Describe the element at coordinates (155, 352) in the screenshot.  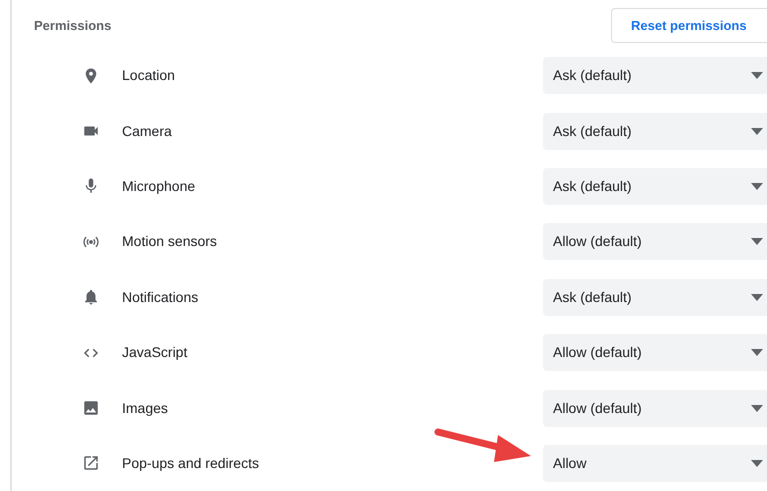
I see `permission-label: JavaScript` at that location.